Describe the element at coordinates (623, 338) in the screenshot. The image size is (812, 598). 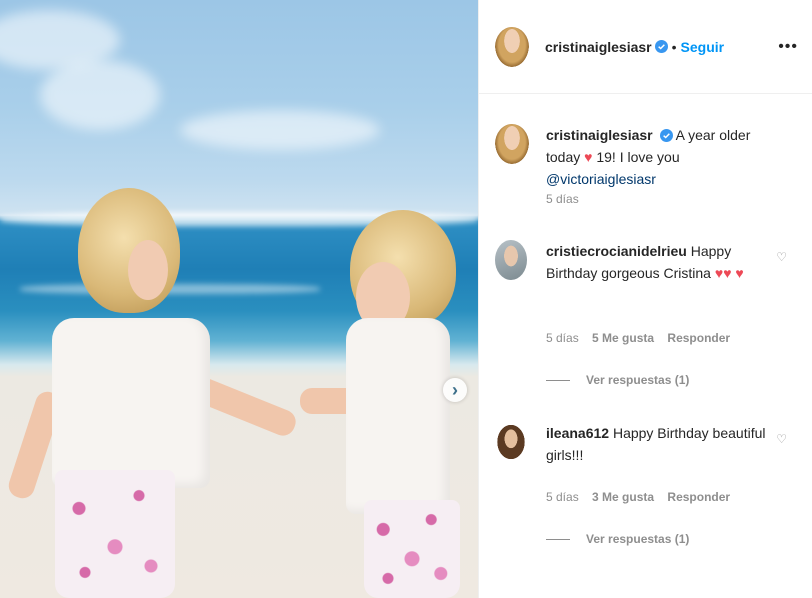
I see `like-count: 5 Me gusta` at that location.